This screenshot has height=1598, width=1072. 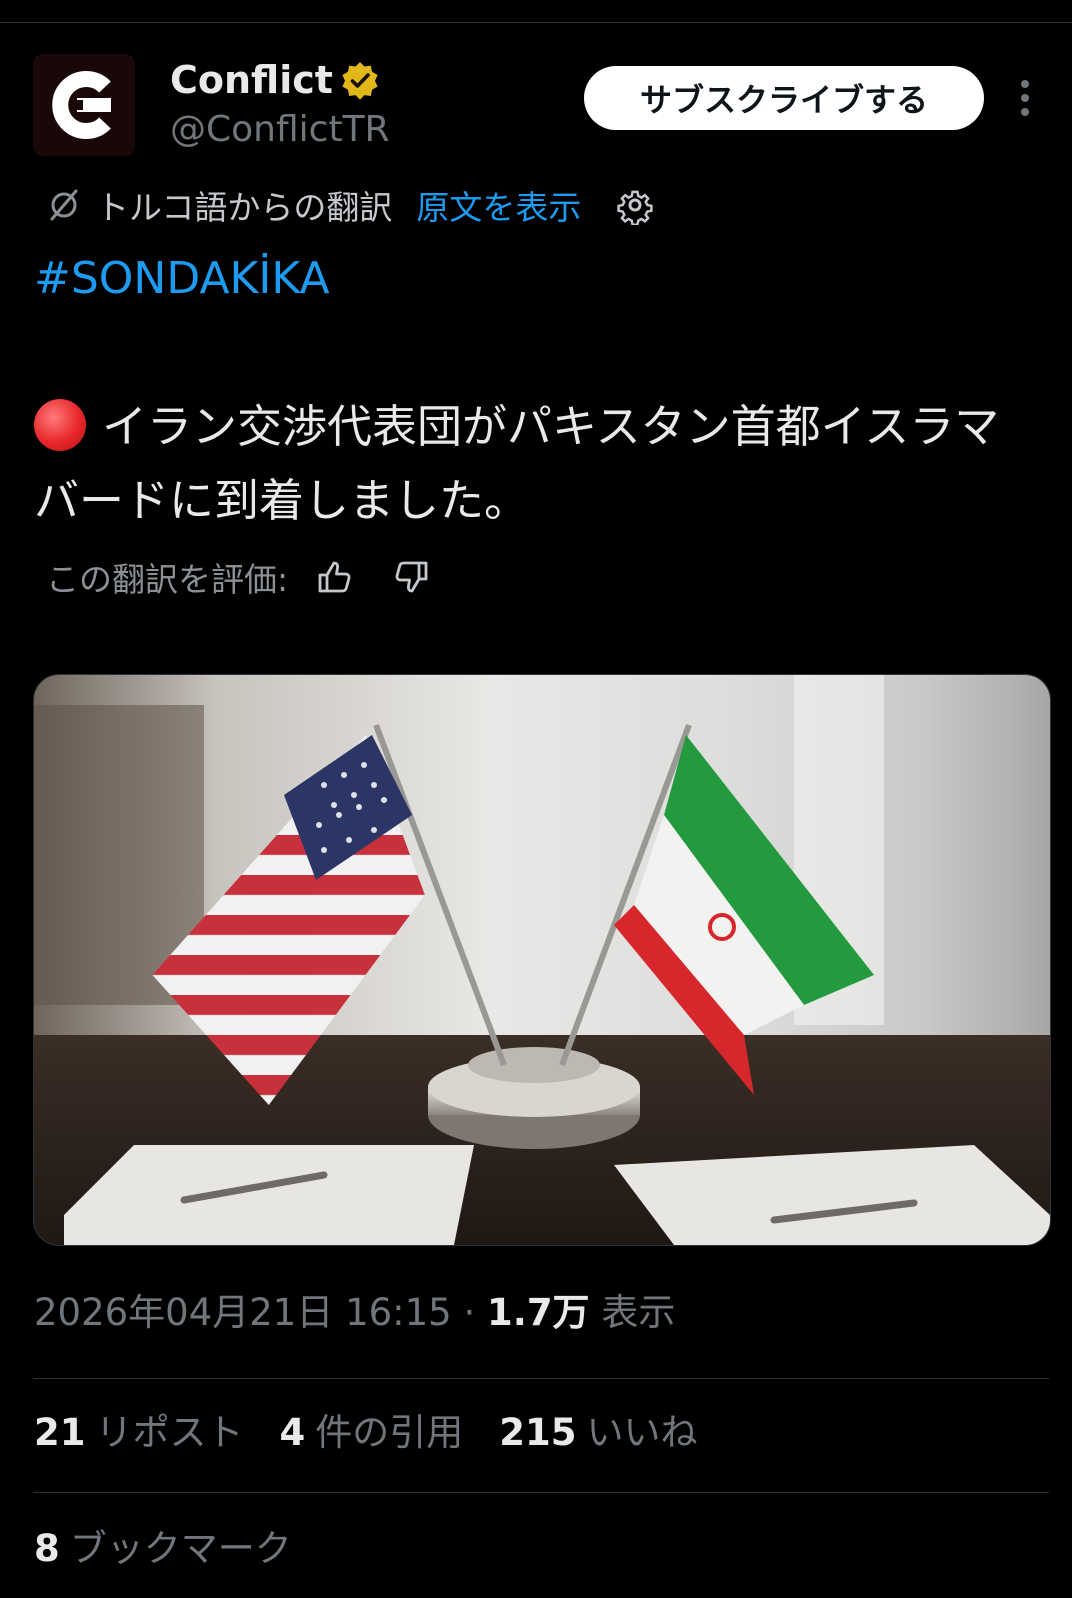 I want to click on engagement-stats: 21 リポスト 4 件の引用 215 いいね, so click(x=383, y=1433).